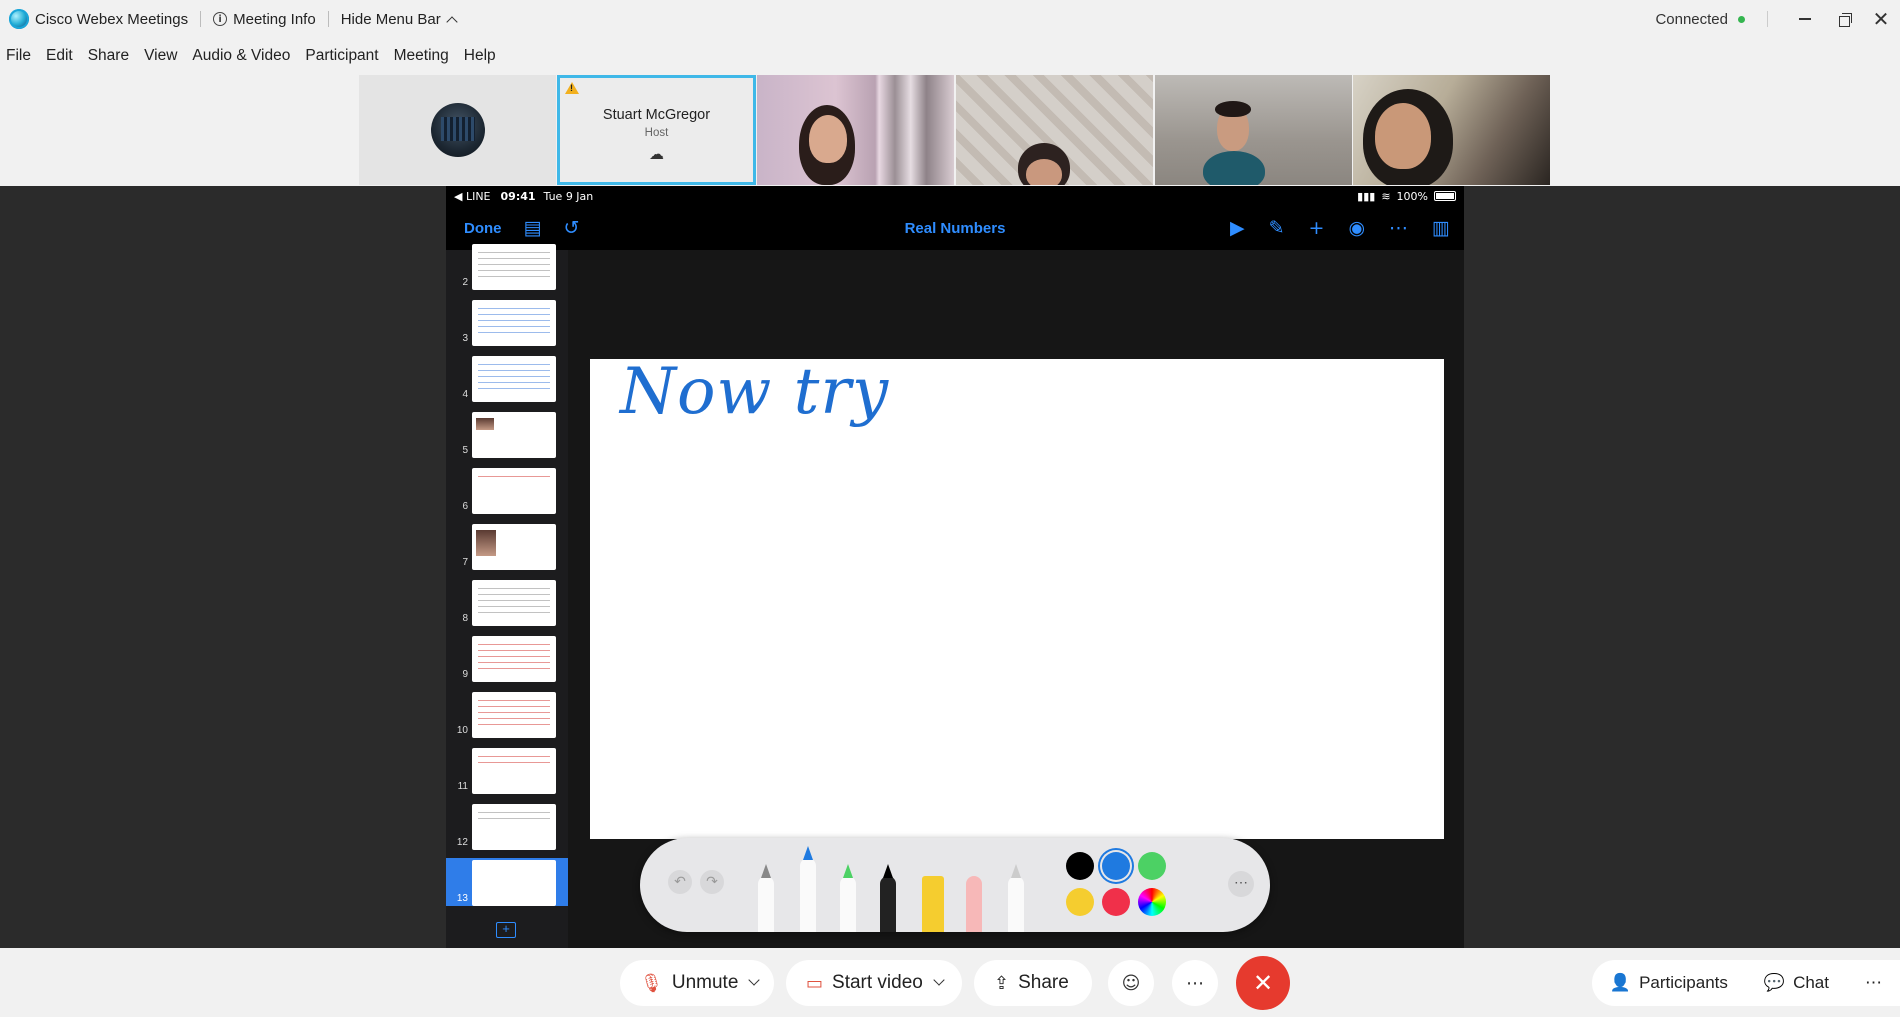  What do you see at coordinates (848, 898) in the screenshot?
I see `marker-tool-icon` at bounding box center [848, 898].